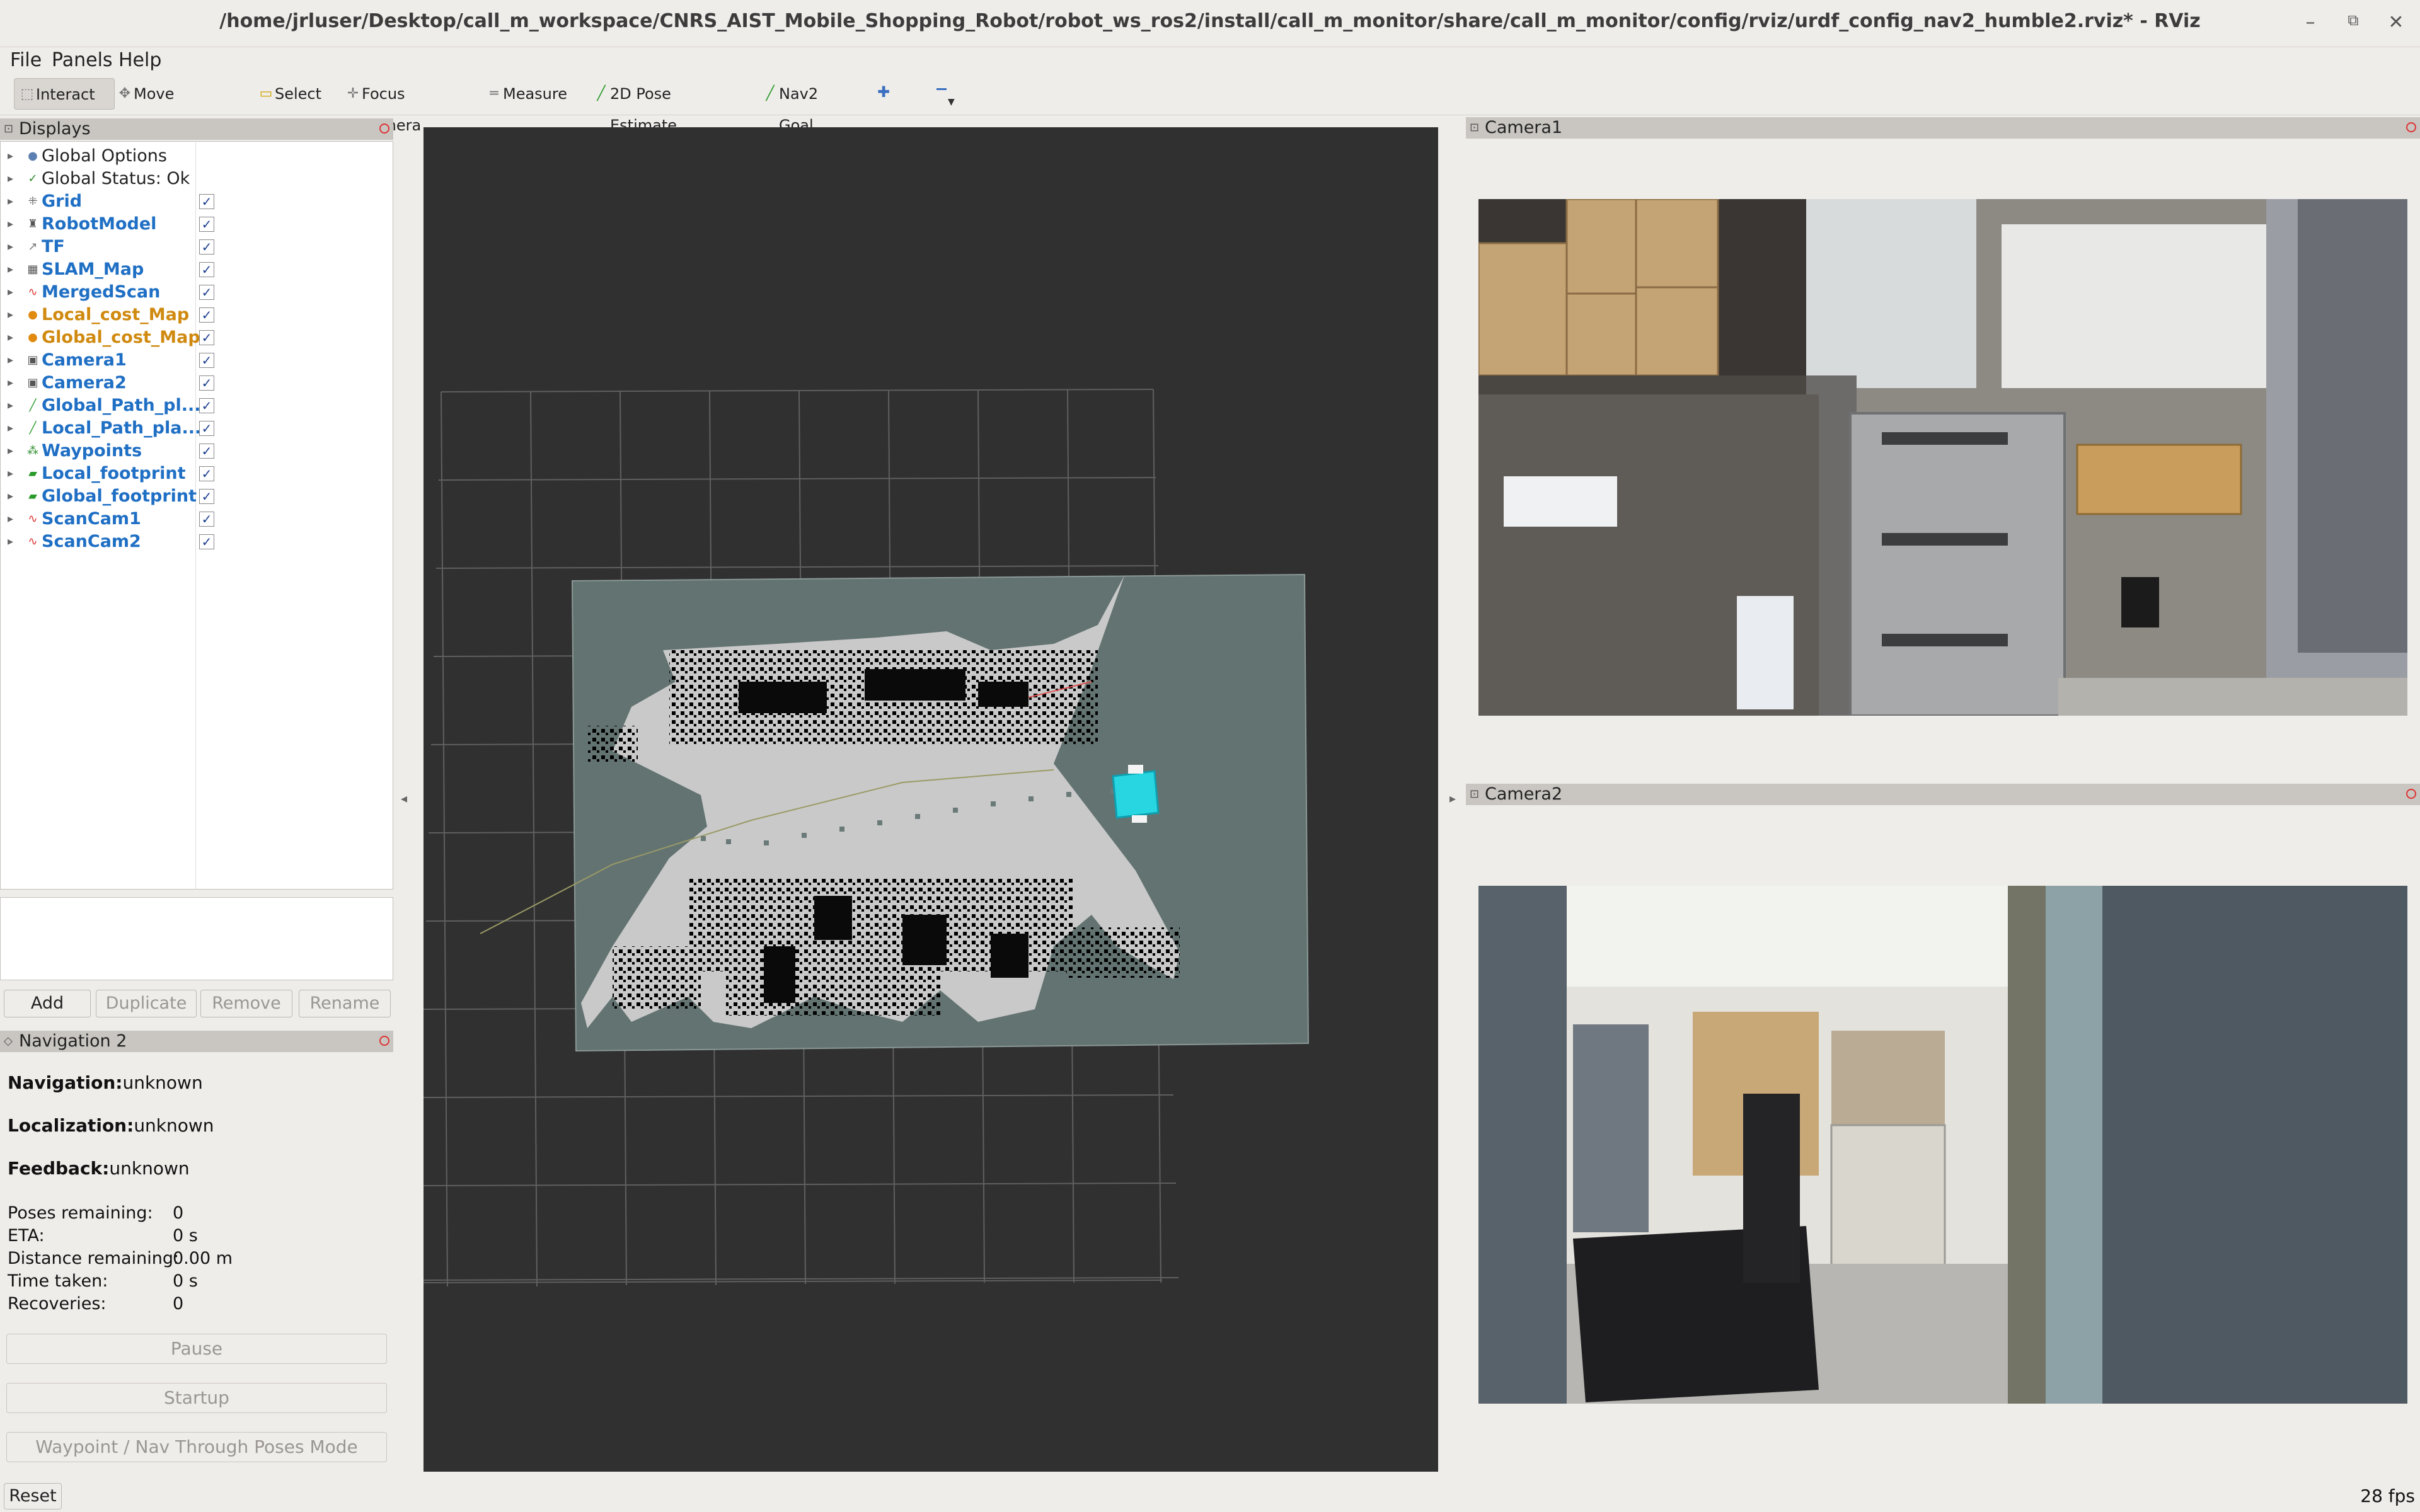  Describe the element at coordinates (196, 473) in the screenshot. I see `display-item: ▸ ▰ Local_footprint ✓` at that location.